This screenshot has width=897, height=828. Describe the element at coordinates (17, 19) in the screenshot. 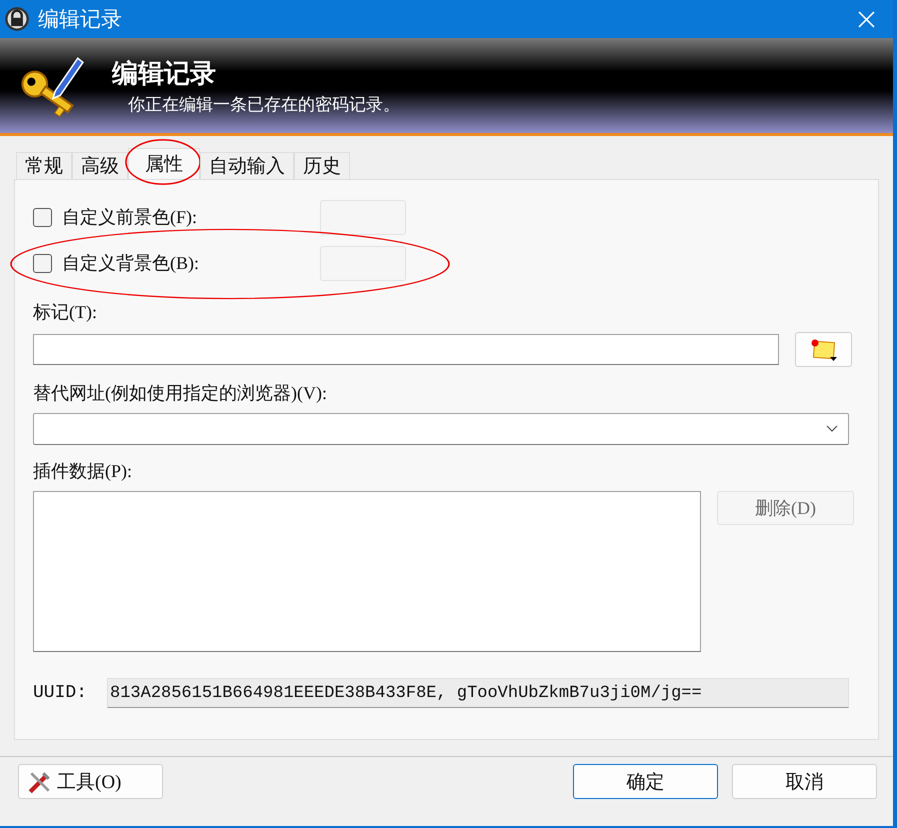

I see `lock-icon` at that location.